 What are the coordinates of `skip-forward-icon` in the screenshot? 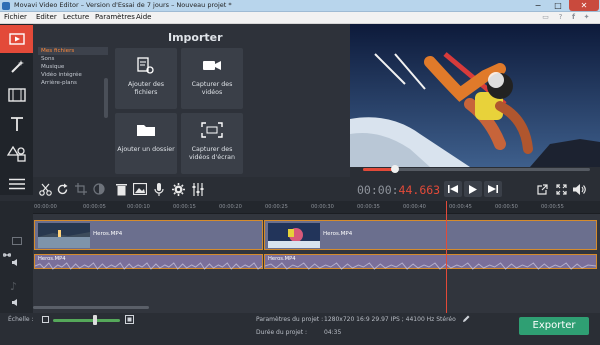 It's located at (493, 189).